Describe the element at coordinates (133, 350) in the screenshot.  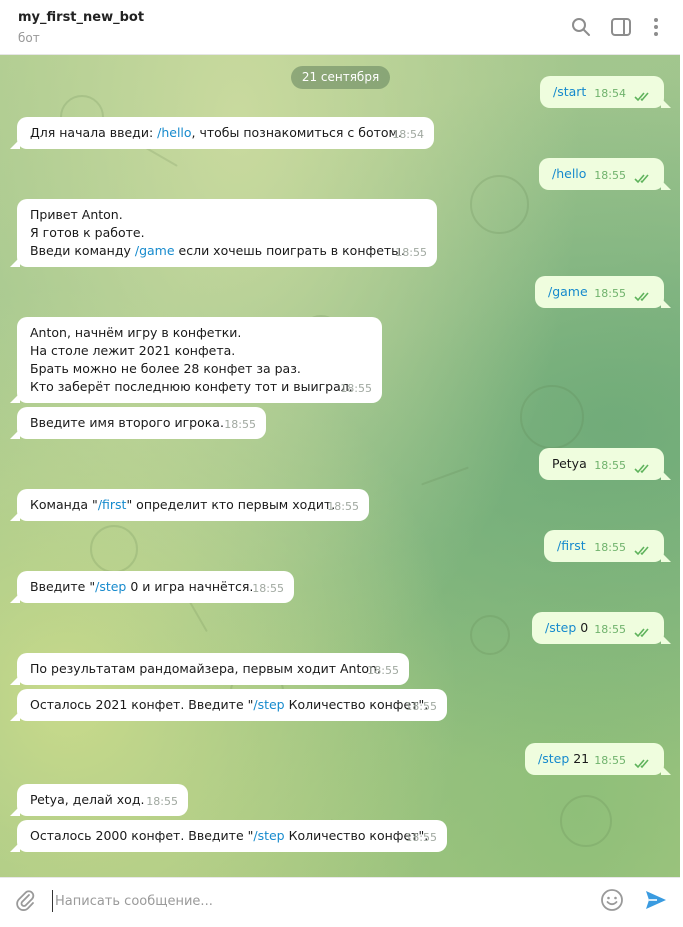
I see `message-text: На столе лежит 2021 конфета.` at that location.